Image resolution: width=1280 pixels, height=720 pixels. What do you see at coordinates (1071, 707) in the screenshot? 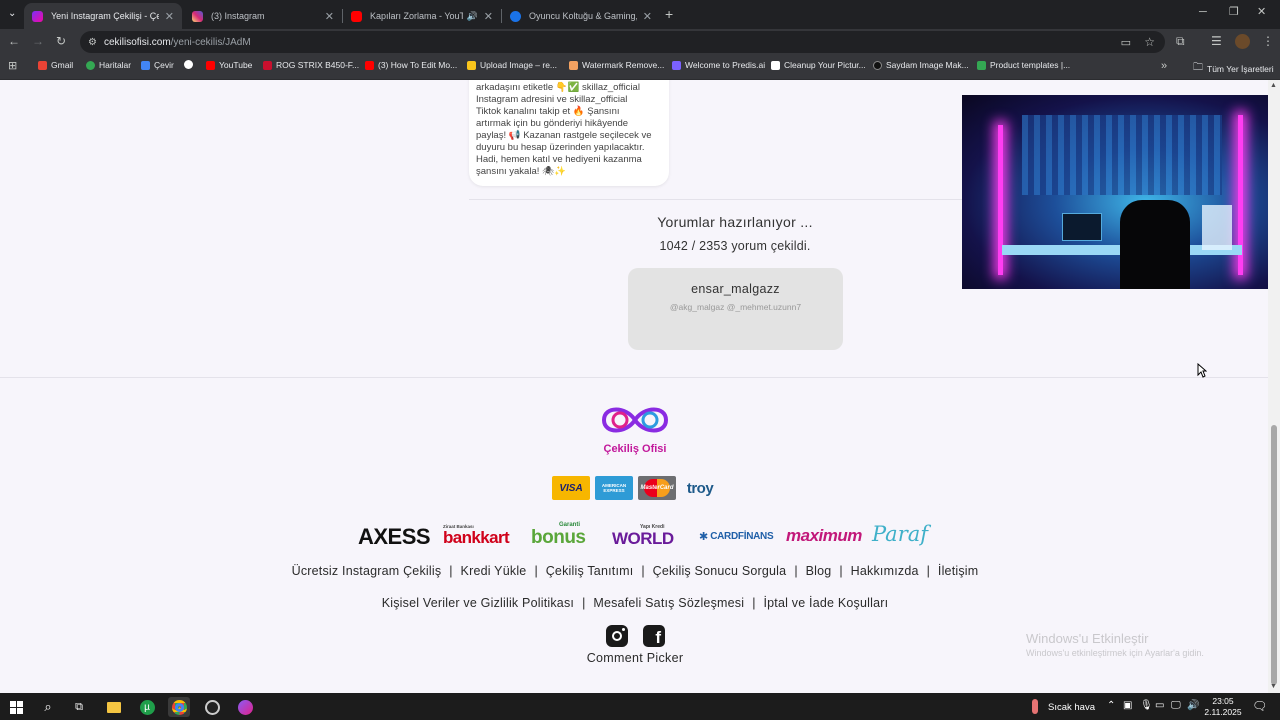
I see `weather-label: Sıcak hava` at bounding box center [1071, 707].